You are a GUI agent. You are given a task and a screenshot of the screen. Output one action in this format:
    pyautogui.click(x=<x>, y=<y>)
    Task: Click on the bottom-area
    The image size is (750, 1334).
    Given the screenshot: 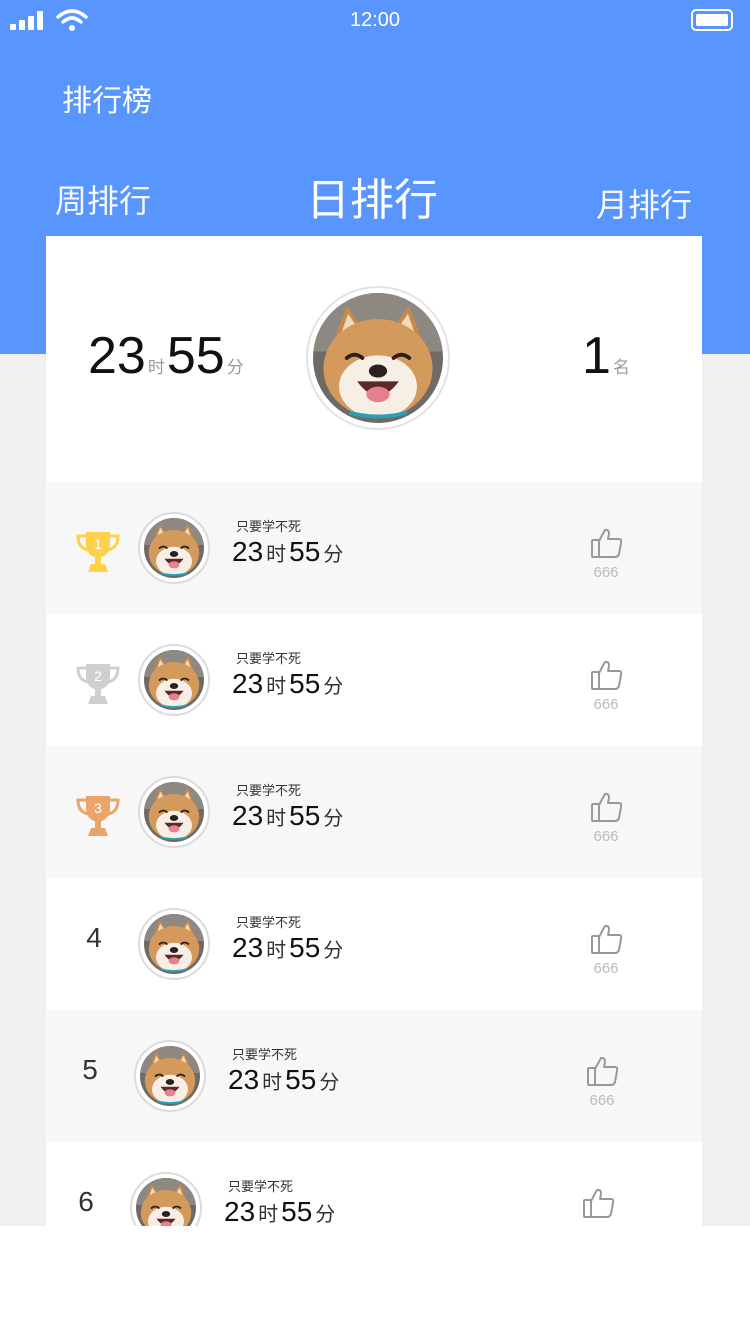 What is the action you would take?
    pyautogui.click(x=375, y=1280)
    